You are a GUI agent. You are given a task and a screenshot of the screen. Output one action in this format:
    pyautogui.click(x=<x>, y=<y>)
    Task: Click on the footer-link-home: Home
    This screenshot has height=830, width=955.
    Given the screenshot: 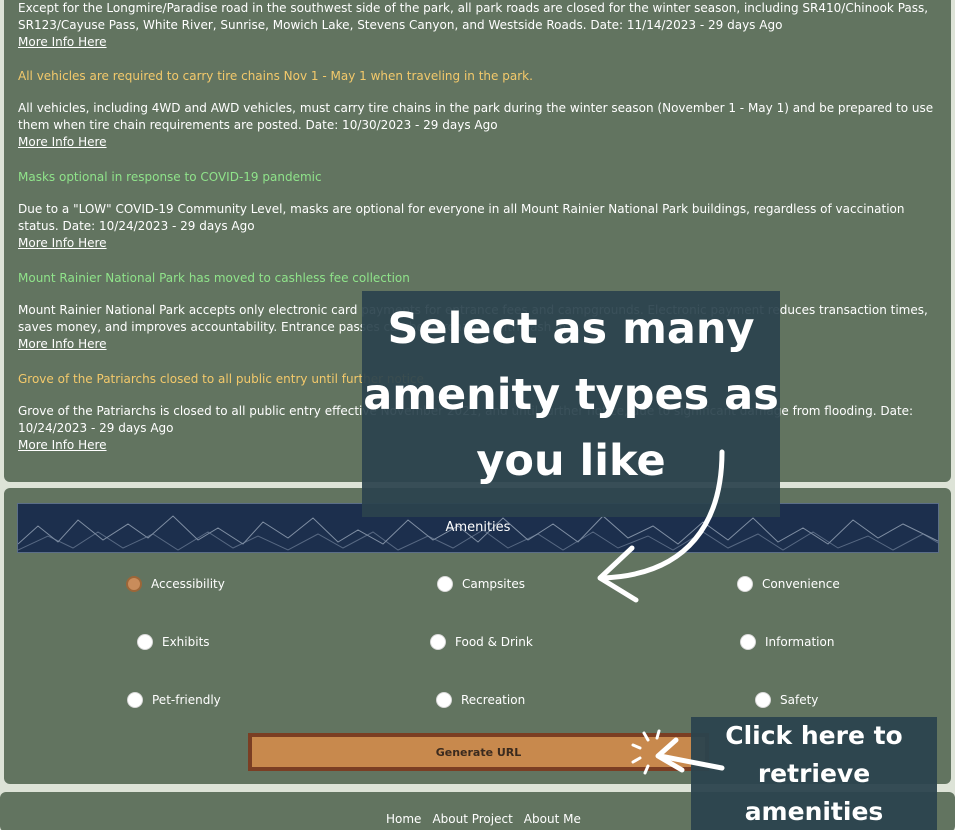 What is the action you would take?
    pyautogui.click(x=403, y=819)
    